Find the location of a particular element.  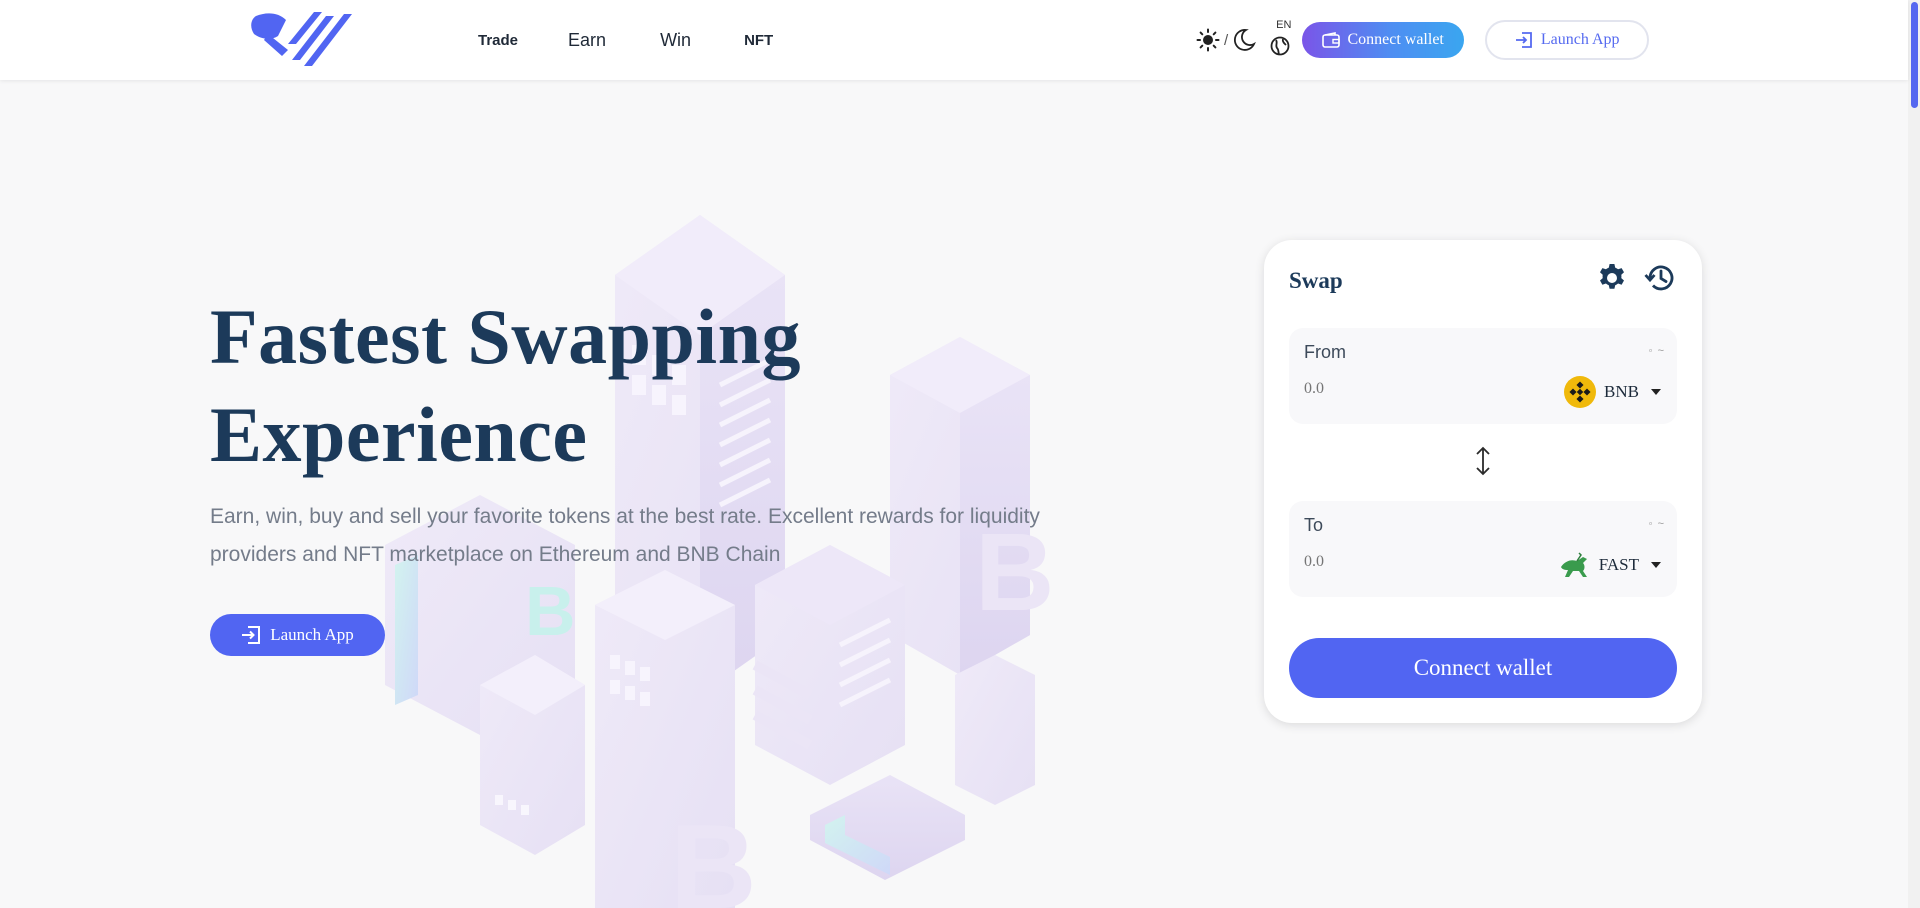

from-token-name: BNB is located at coordinates (1621, 391).